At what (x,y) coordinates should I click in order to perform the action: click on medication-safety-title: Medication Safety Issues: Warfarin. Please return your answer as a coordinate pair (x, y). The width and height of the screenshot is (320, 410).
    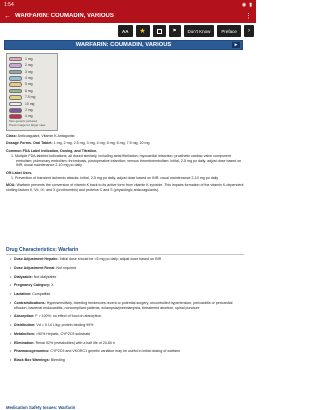
    Looking at the image, I should click on (41, 407).